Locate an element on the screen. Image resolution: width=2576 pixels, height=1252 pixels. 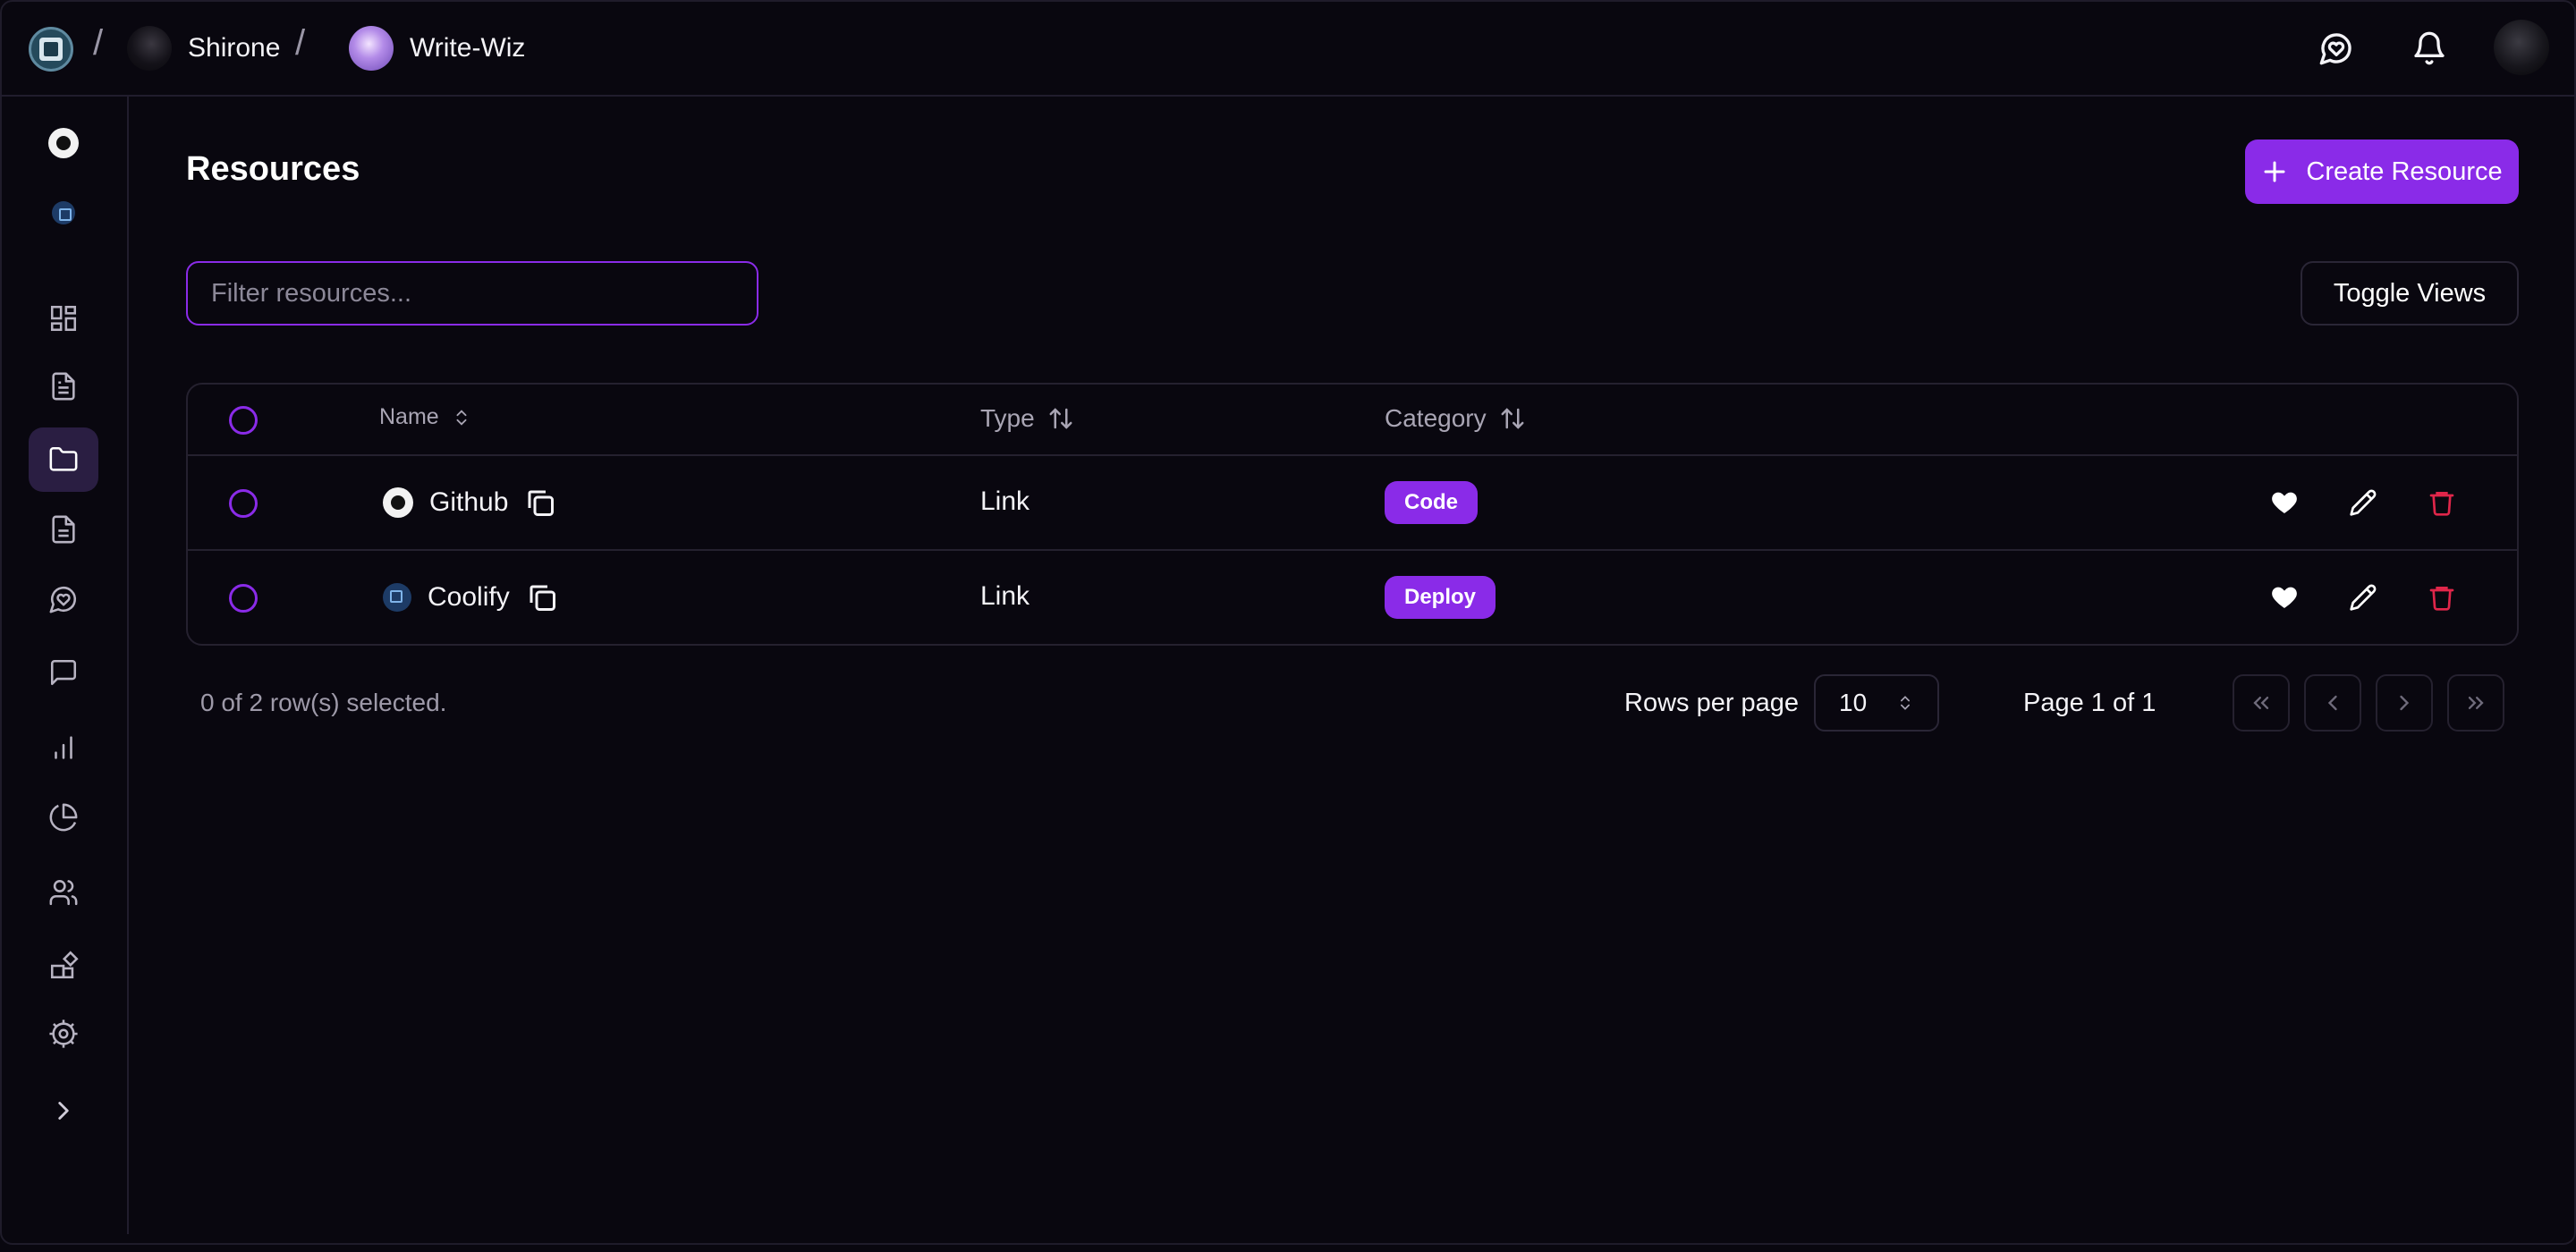
create-resource-button: Create Resource is located at coordinates (2382, 172).